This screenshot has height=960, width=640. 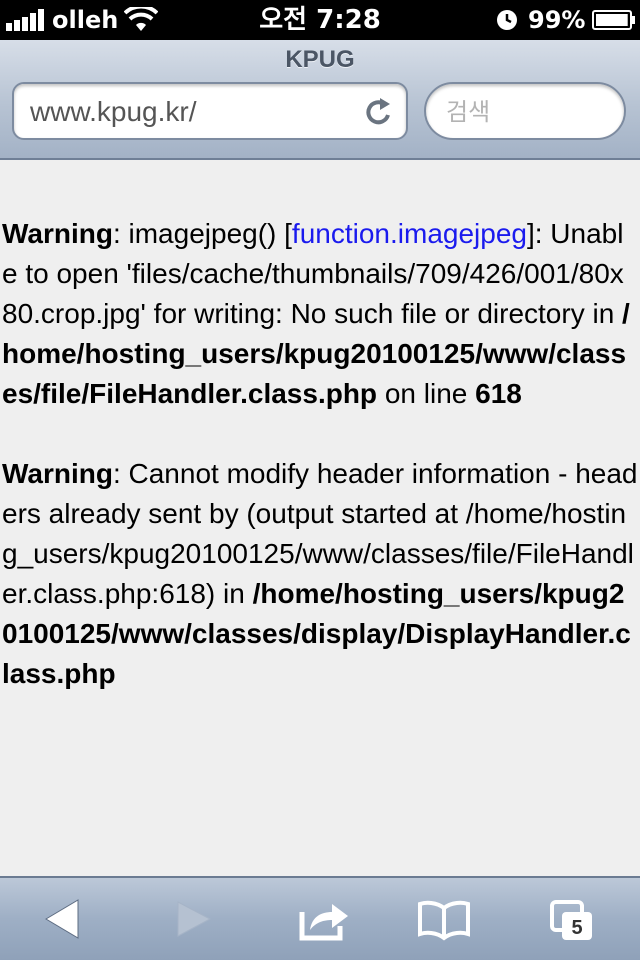 What do you see at coordinates (210, 111) in the screenshot?
I see `address-bar: www.kpug.kr/` at bounding box center [210, 111].